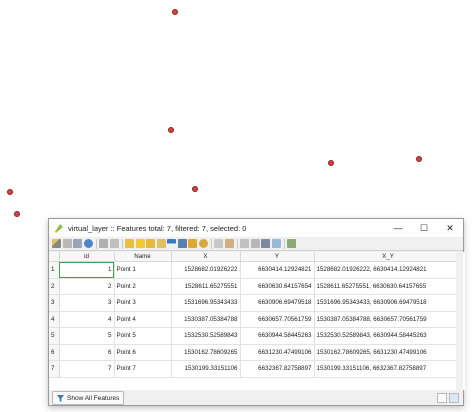 The image size is (474, 412). What do you see at coordinates (277, 352) in the screenshot?
I see `cell-y: 6631230.47499106` at bounding box center [277, 352].